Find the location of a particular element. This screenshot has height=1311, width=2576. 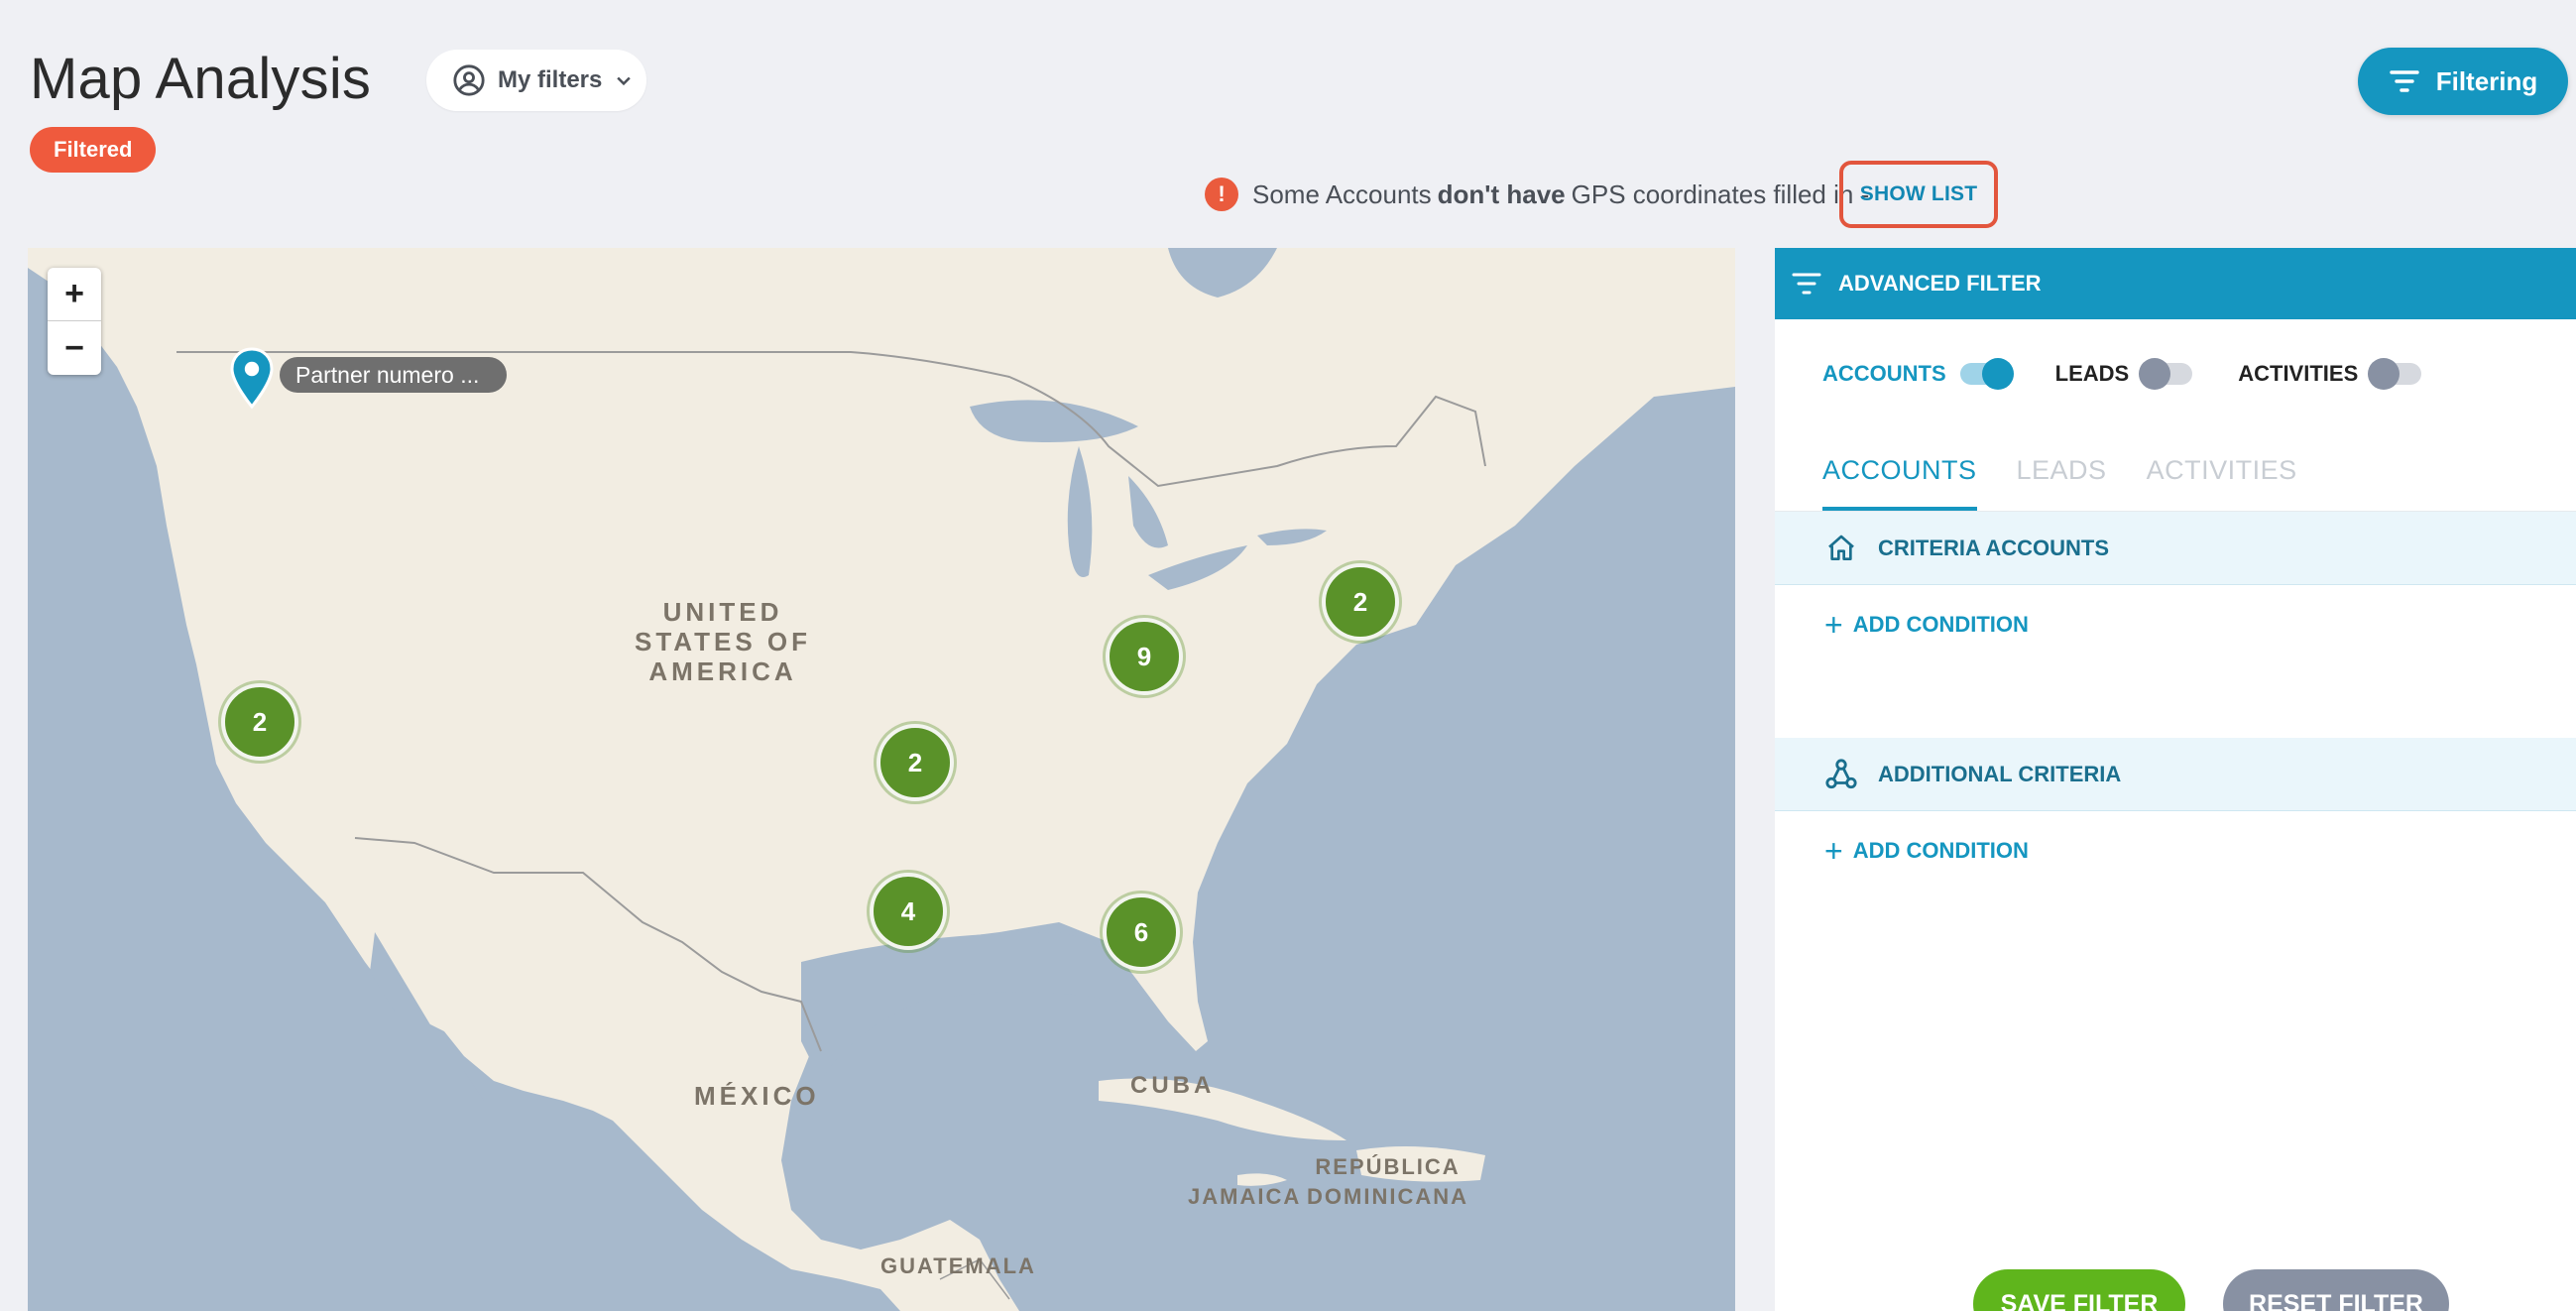

toggle-activities-label: ACTIVITIES is located at coordinates (2299, 373).